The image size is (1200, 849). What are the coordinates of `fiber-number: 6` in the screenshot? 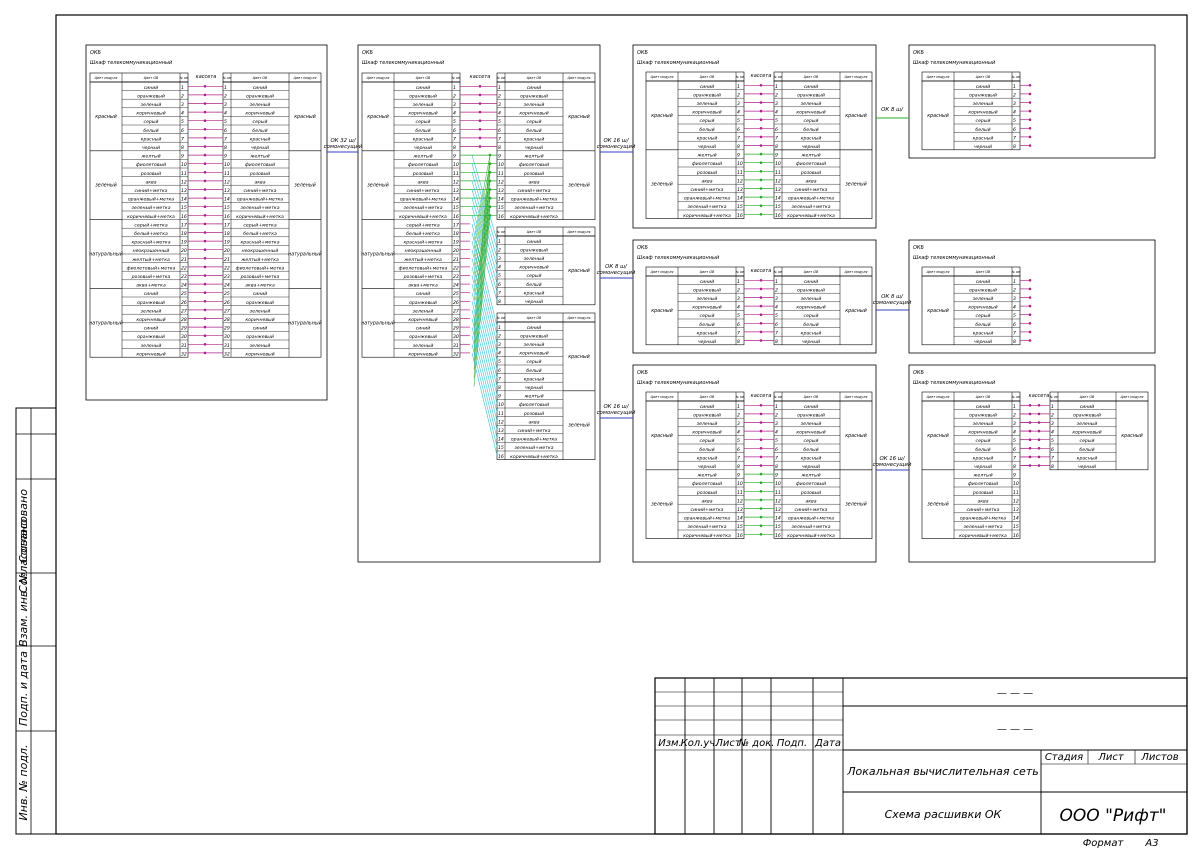 It's located at (738, 130).